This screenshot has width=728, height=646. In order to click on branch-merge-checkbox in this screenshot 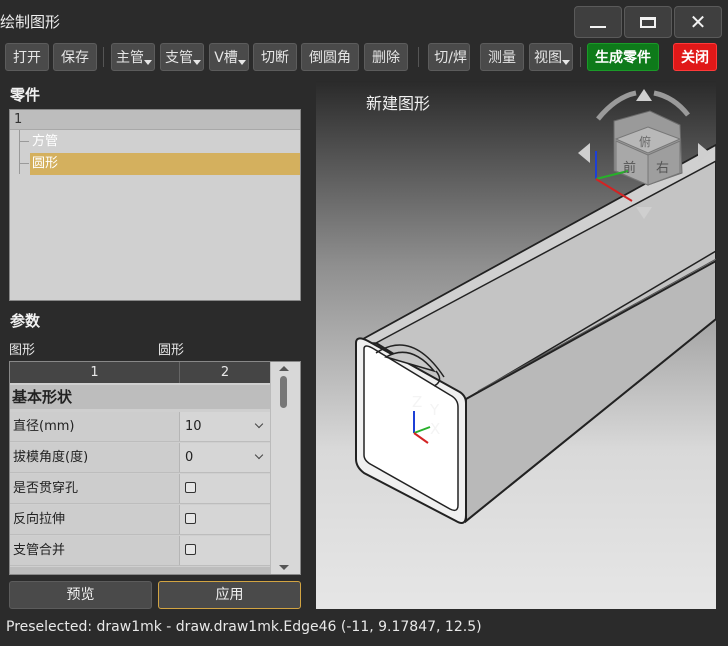, I will do `click(190, 549)`.